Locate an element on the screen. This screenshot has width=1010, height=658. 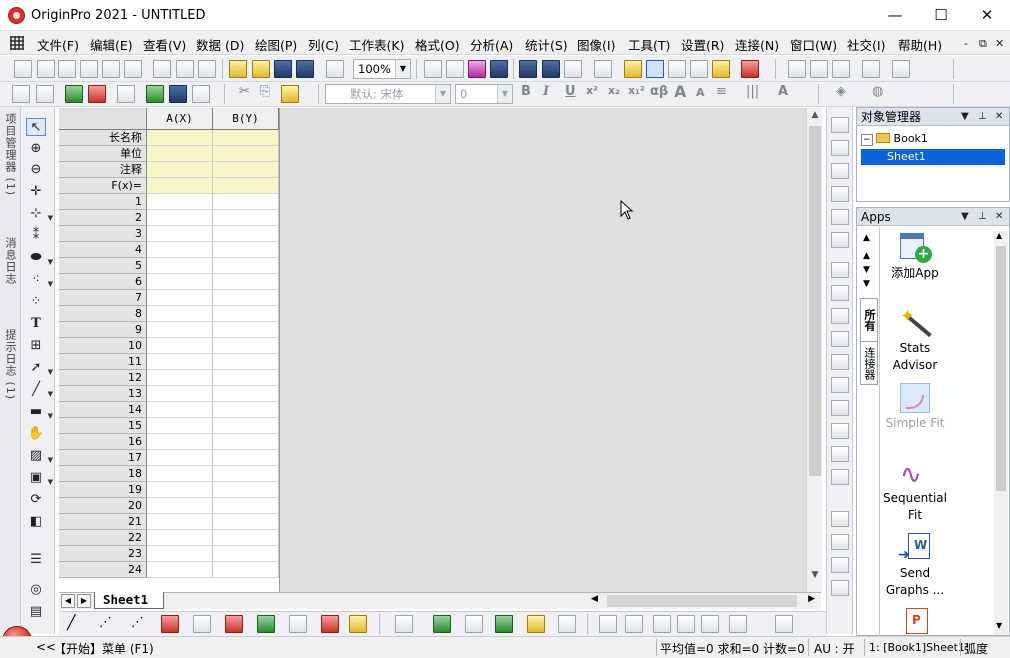
layer-icon is located at coordinates (201, 94).